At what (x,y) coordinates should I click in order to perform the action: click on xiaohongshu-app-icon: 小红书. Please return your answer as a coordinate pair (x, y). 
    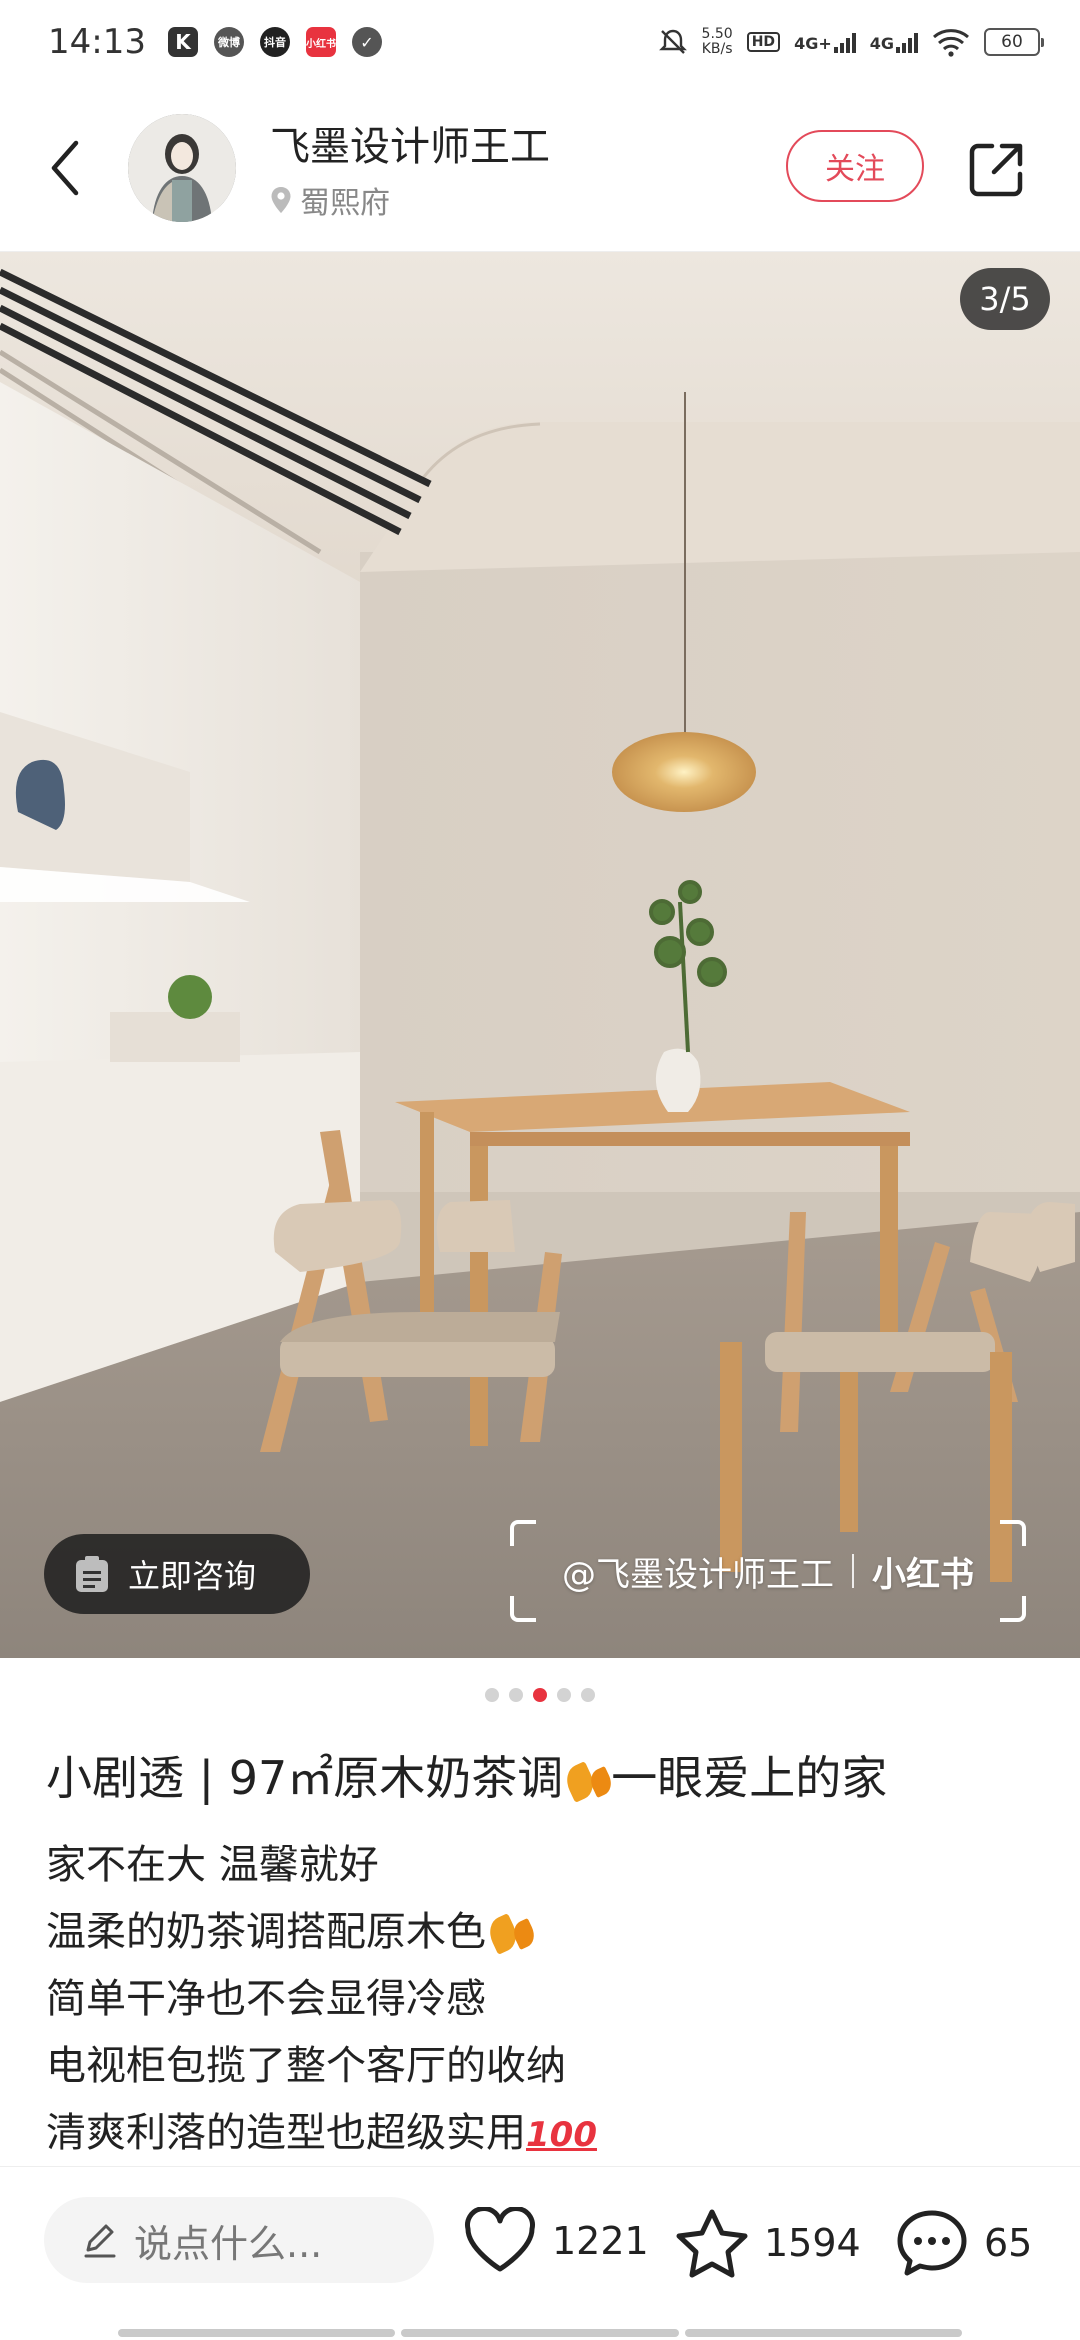
    Looking at the image, I should click on (320, 42).